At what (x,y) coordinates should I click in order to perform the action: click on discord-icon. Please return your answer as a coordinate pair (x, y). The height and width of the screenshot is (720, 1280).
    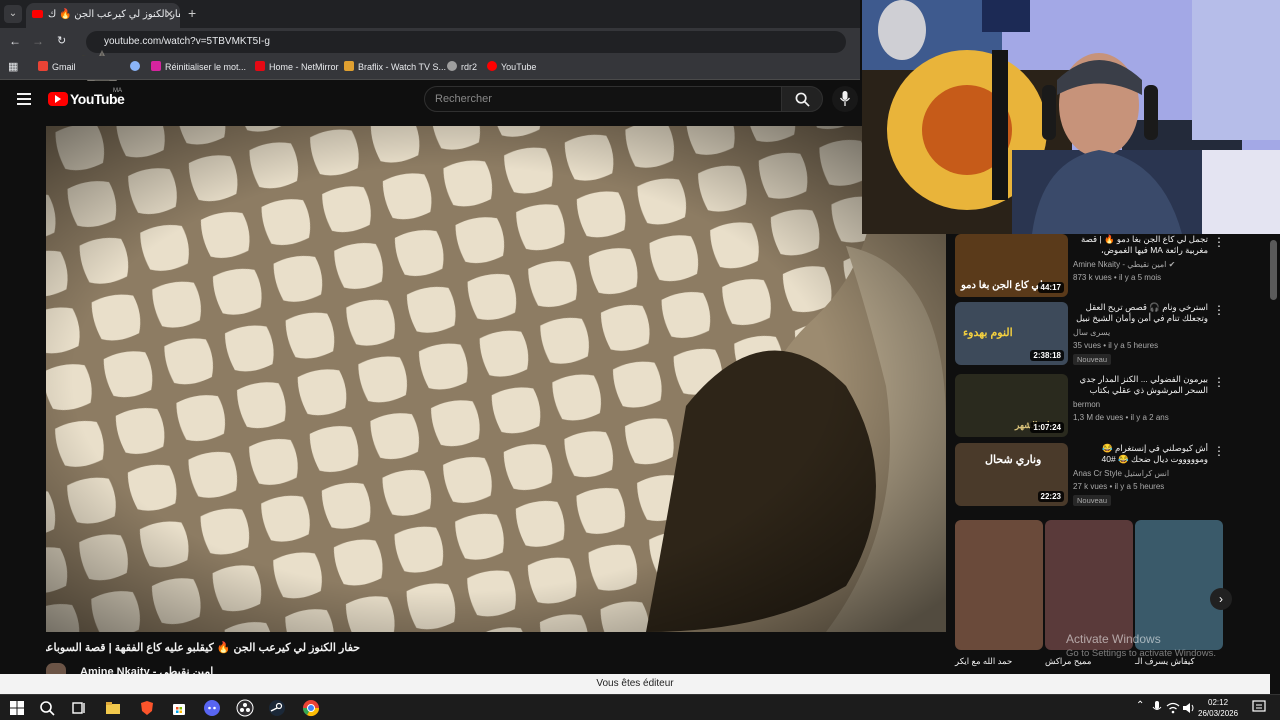
    Looking at the image, I should click on (212, 708).